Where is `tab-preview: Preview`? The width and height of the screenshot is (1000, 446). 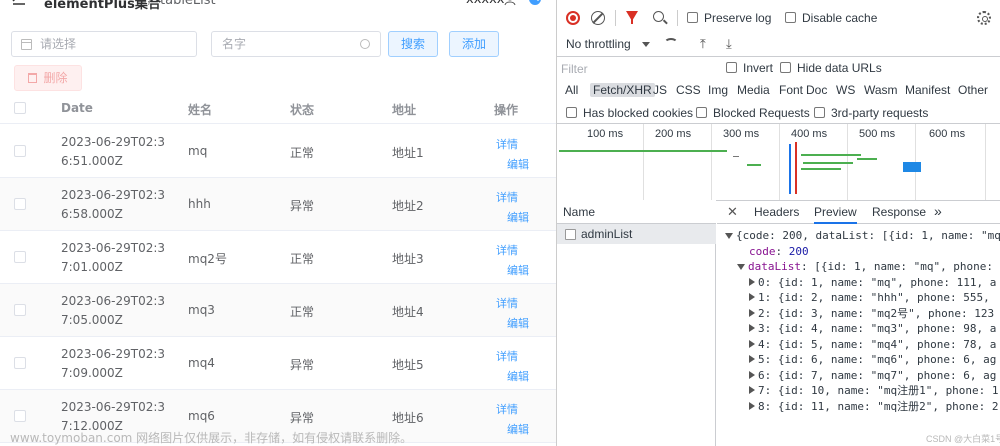
tab-preview: Preview is located at coordinates (835, 214).